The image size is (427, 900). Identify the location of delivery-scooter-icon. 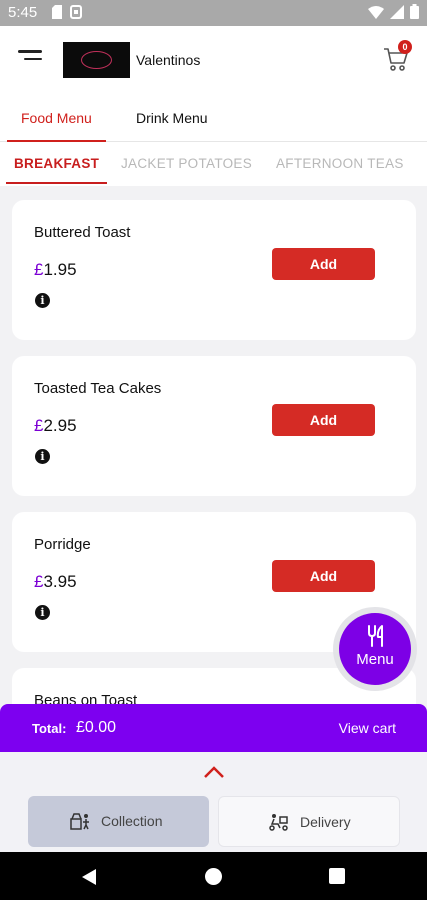
(278, 822).